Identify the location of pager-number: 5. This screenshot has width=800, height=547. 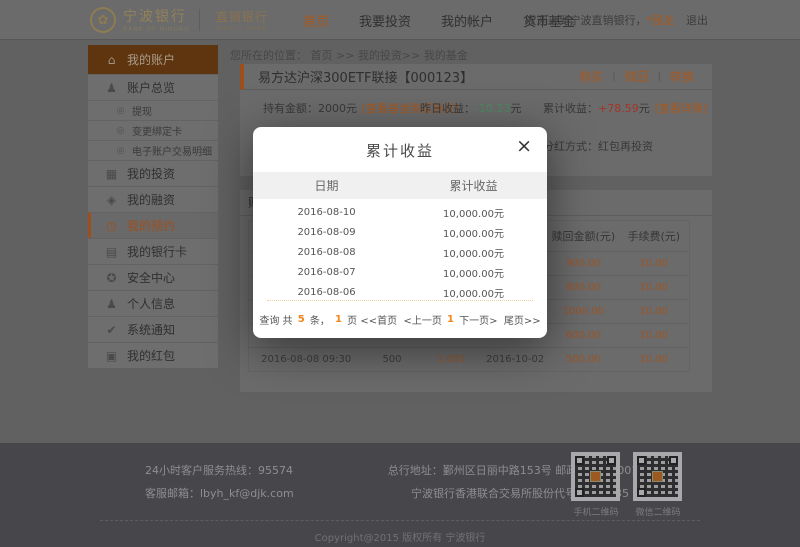
(301, 319).